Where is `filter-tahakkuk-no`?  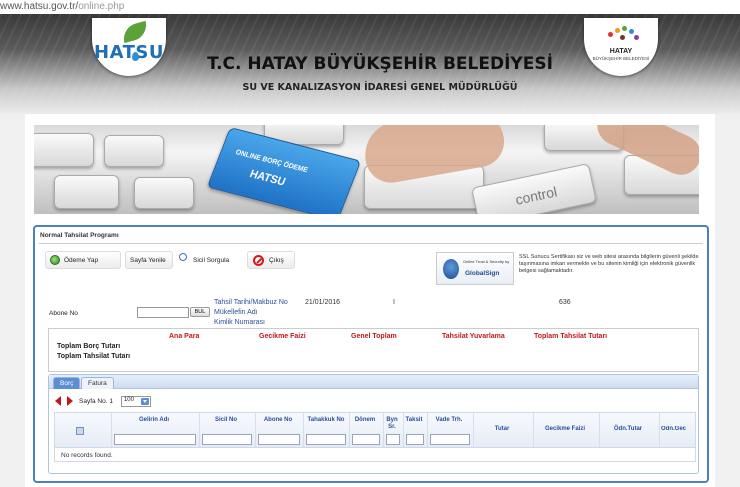 filter-tahakkuk-no is located at coordinates (326, 439).